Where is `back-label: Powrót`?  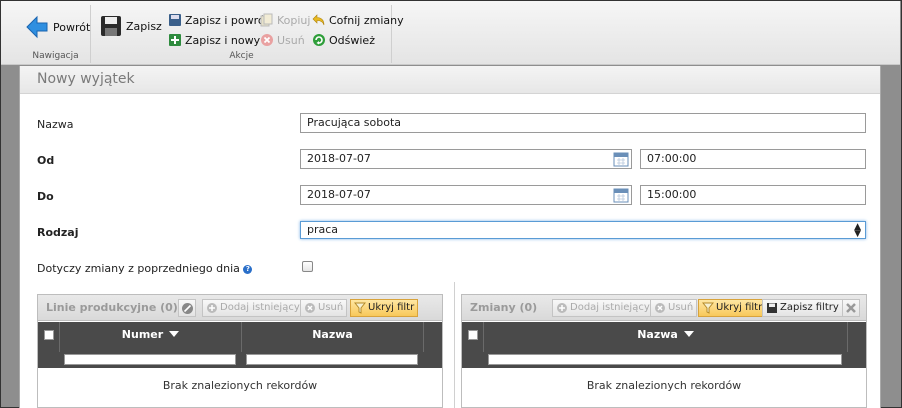
back-label: Powrót is located at coordinates (72, 27).